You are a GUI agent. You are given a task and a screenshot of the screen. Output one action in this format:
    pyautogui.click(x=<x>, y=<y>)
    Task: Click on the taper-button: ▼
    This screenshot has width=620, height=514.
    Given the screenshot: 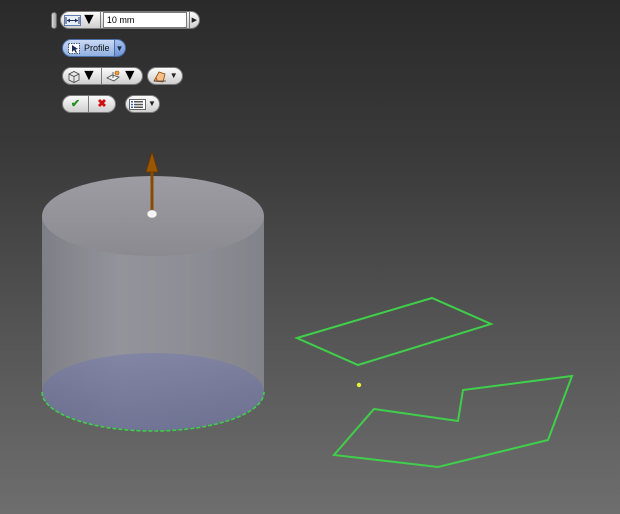 What is the action you would take?
    pyautogui.click(x=164, y=76)
    